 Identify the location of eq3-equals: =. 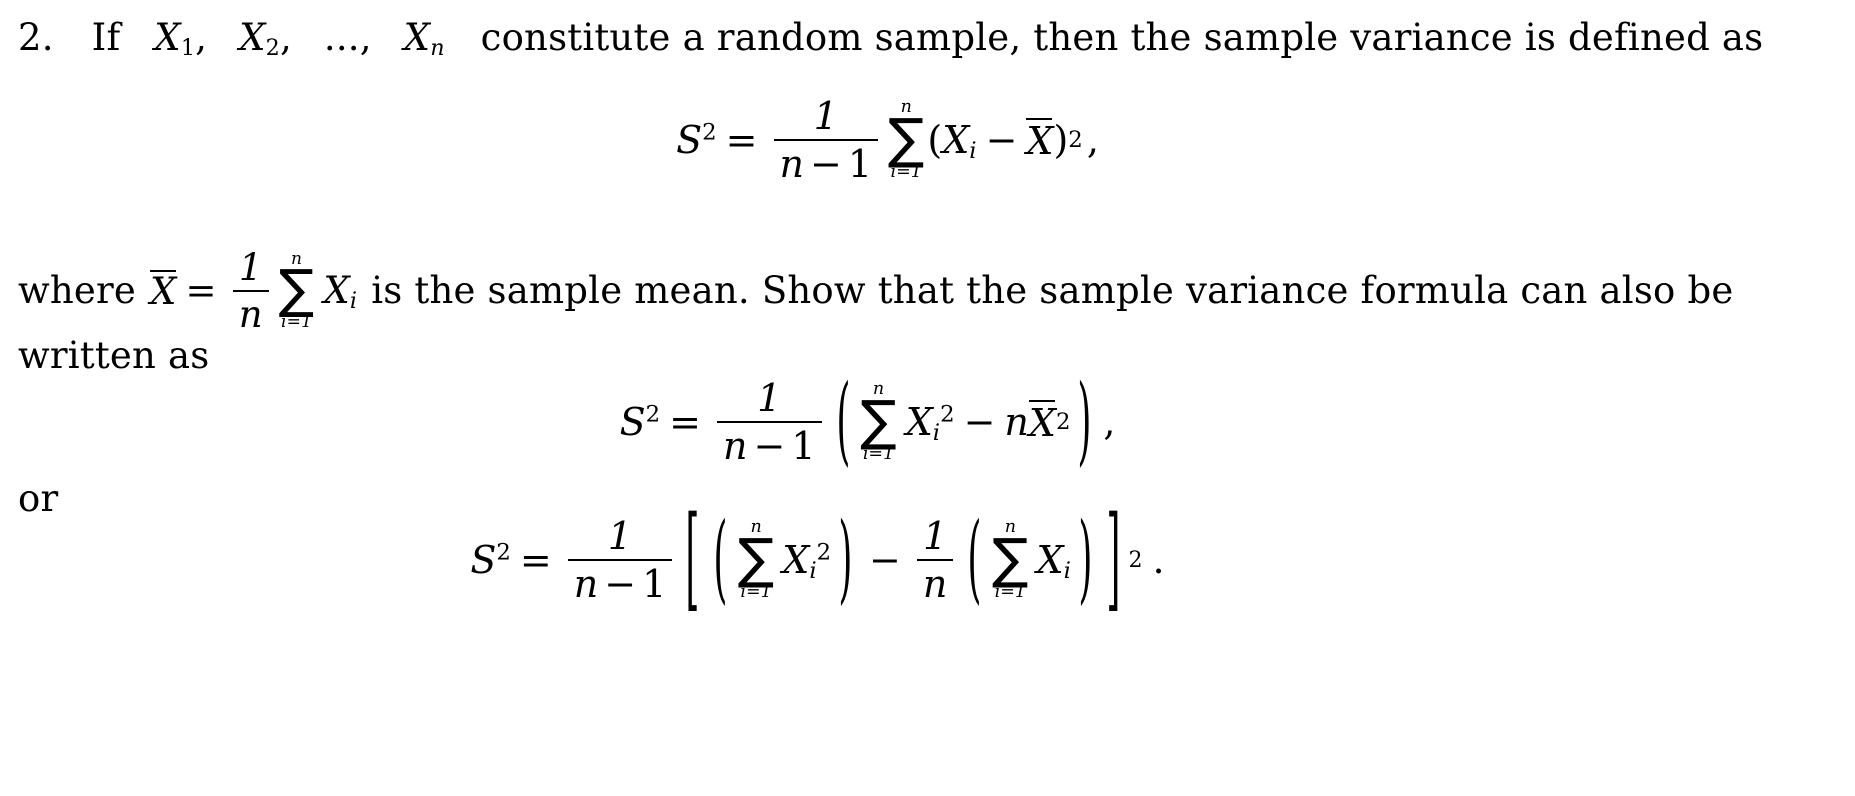
(535, 560).